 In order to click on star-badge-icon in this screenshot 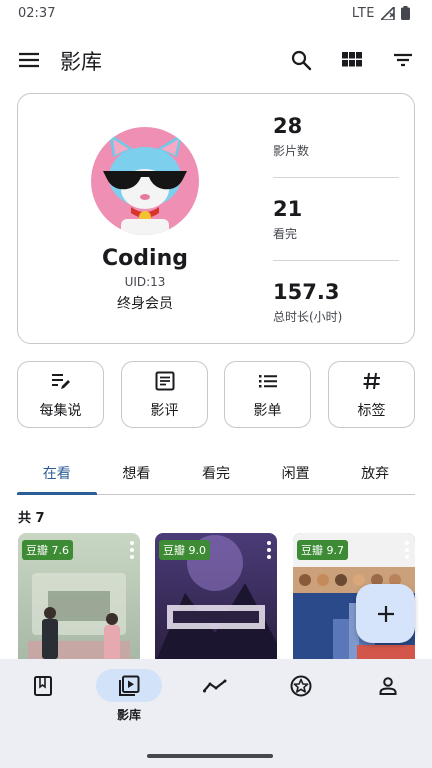, I will do `click(301, 685)`.